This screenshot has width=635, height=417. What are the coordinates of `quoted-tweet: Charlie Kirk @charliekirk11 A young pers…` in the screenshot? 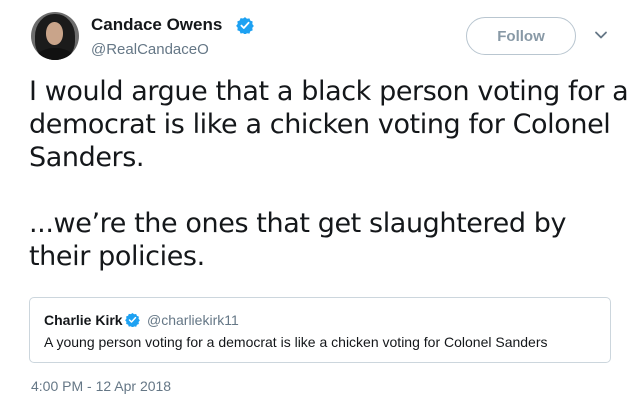 It's located at (320, 330).